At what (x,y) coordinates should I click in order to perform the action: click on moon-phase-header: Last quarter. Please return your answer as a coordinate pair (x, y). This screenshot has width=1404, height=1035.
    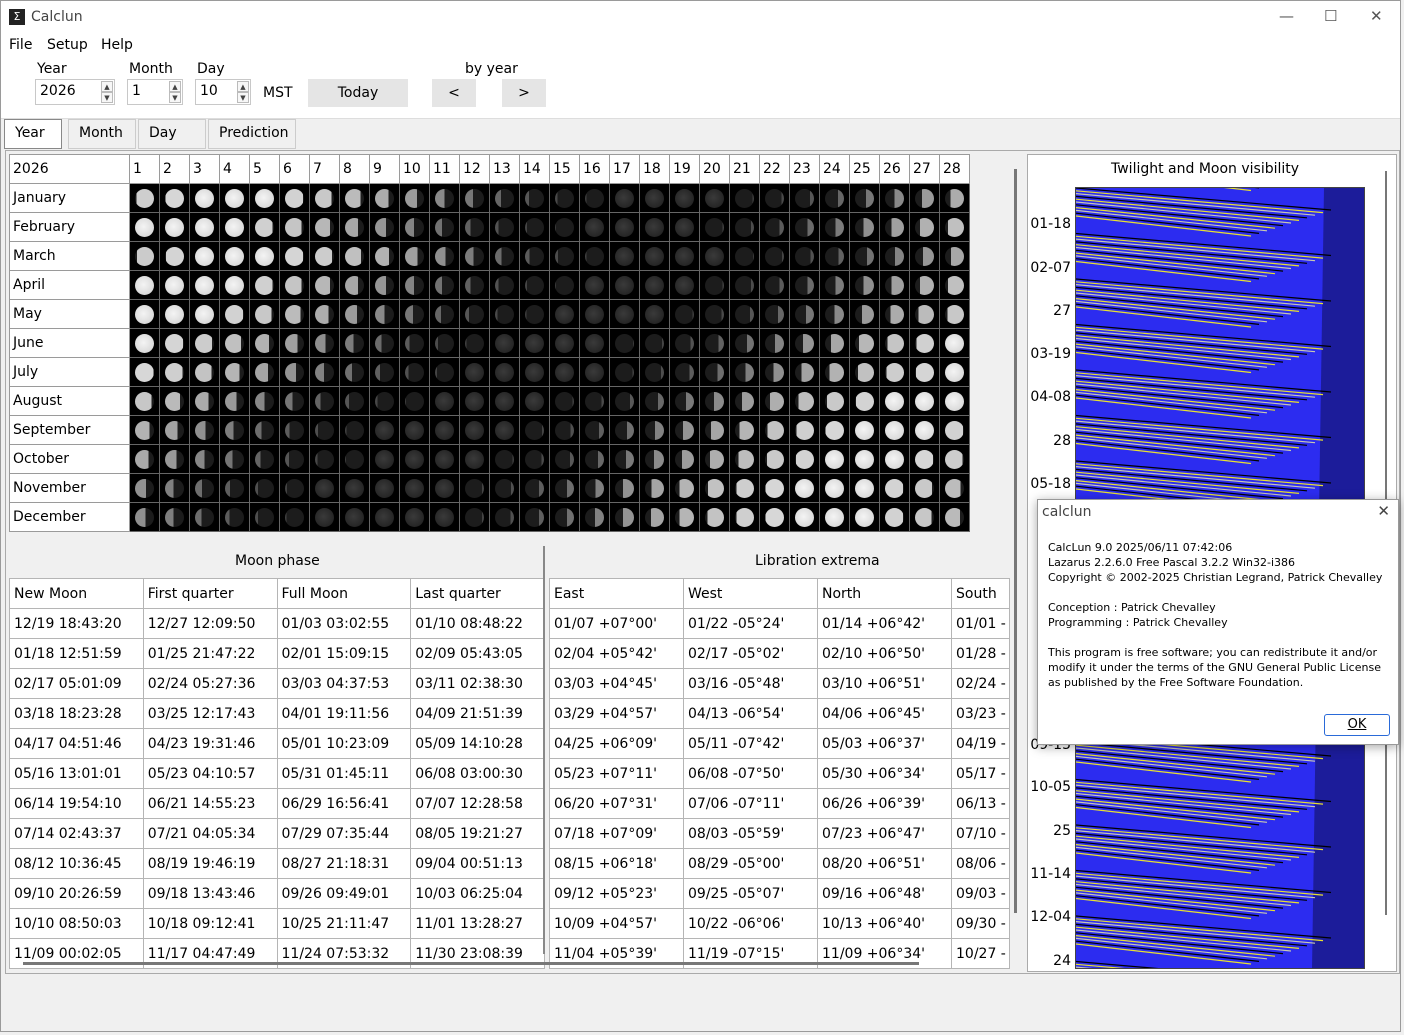
    Looking at the image, I should click on (477, 593).